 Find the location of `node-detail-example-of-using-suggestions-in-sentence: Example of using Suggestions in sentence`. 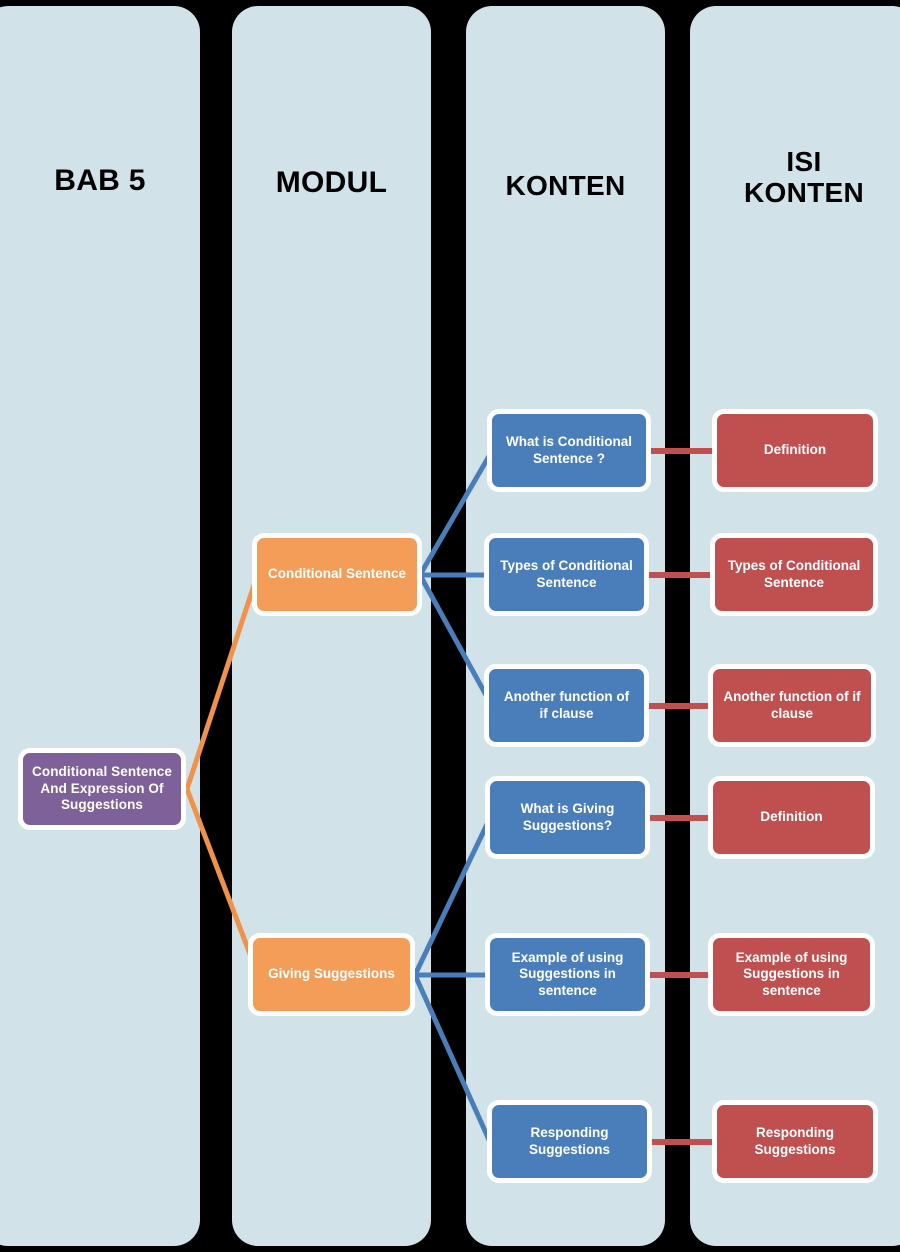

node-detail-example-of-using-suggestions-in-sentence: Example of using Suggestions in sentence is located at coordinates (791, 974).